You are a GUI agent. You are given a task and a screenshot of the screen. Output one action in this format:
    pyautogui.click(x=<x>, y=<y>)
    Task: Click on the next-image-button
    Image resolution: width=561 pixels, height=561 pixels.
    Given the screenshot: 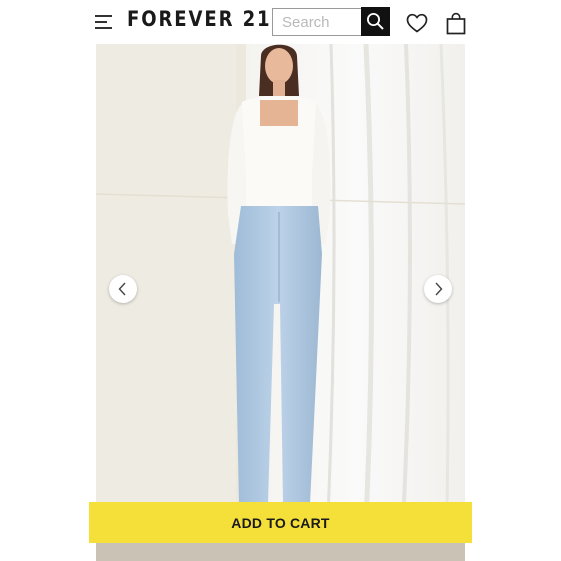 What is the action you would take?
    pyautogui.click(x=438, y=289)
    